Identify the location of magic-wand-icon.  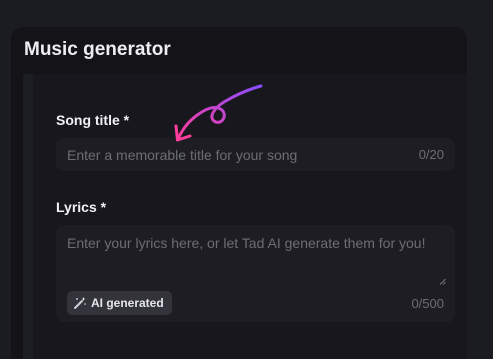
(80, 303).